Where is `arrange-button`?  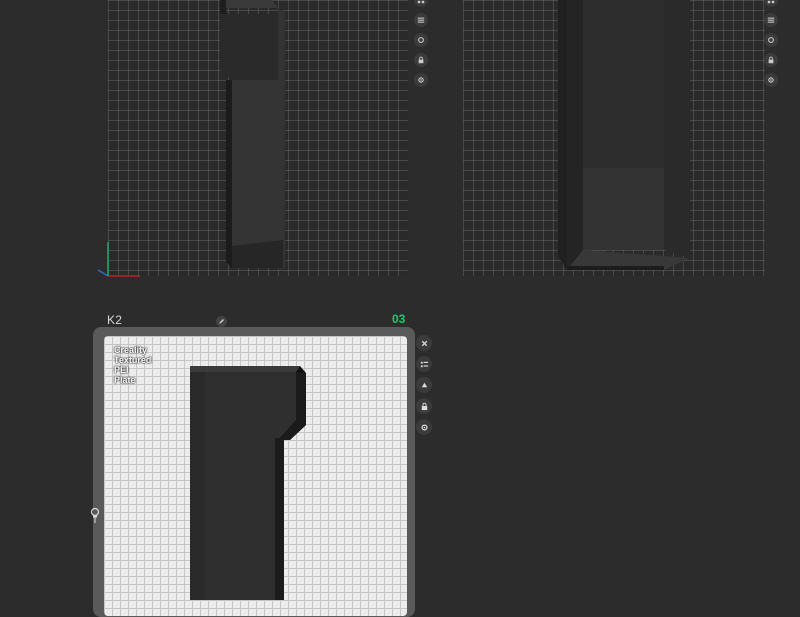 arrange-button is located at coordinates (424, 364).